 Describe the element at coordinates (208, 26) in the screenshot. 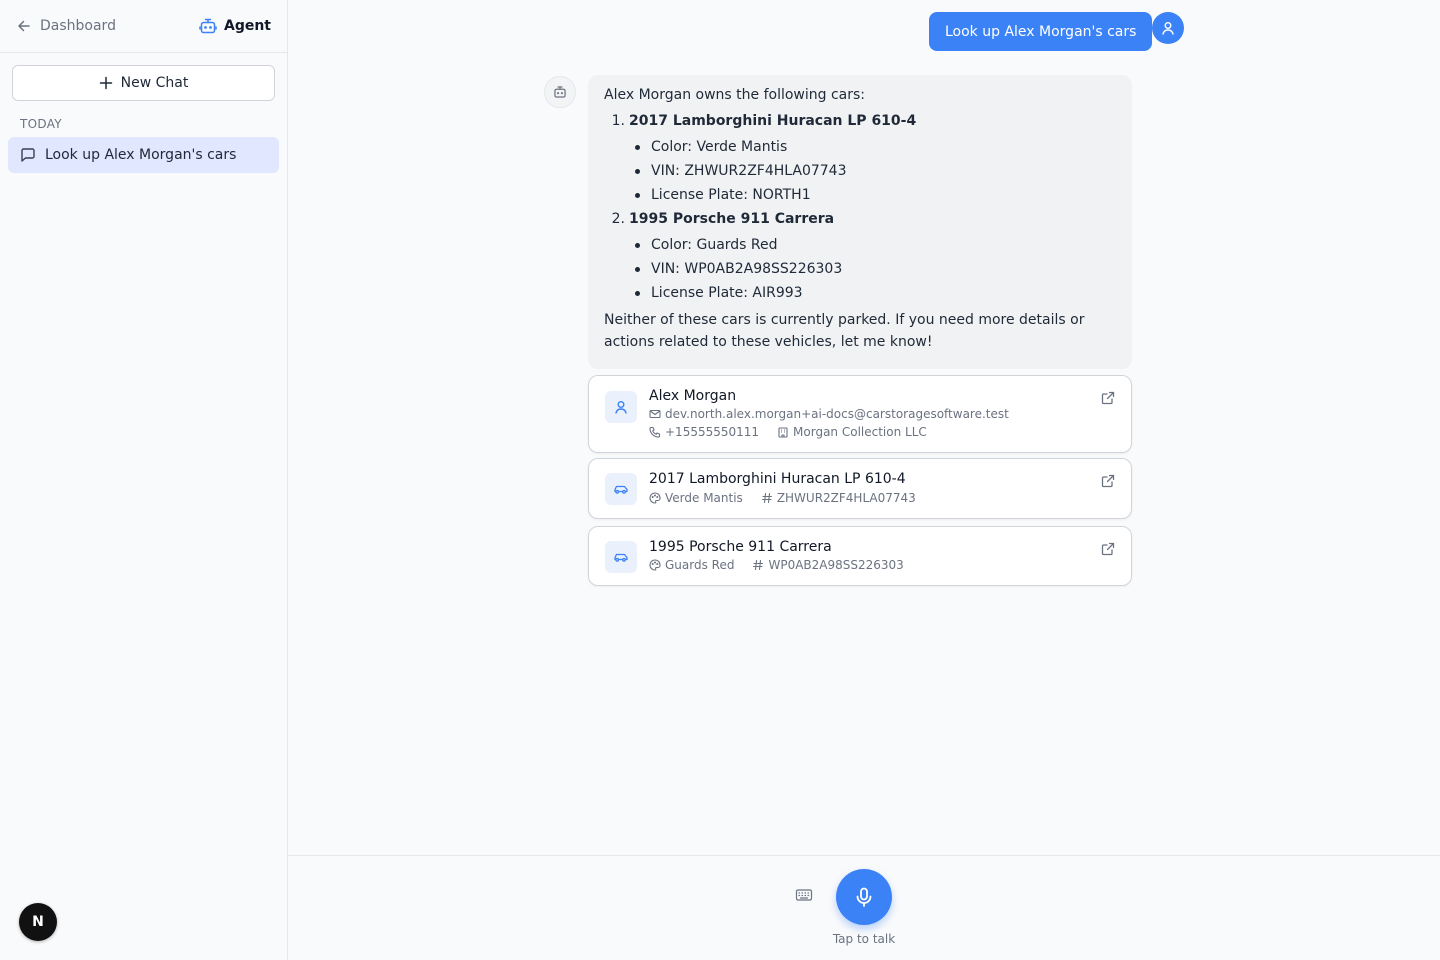

I see `bot-icon` at that location.